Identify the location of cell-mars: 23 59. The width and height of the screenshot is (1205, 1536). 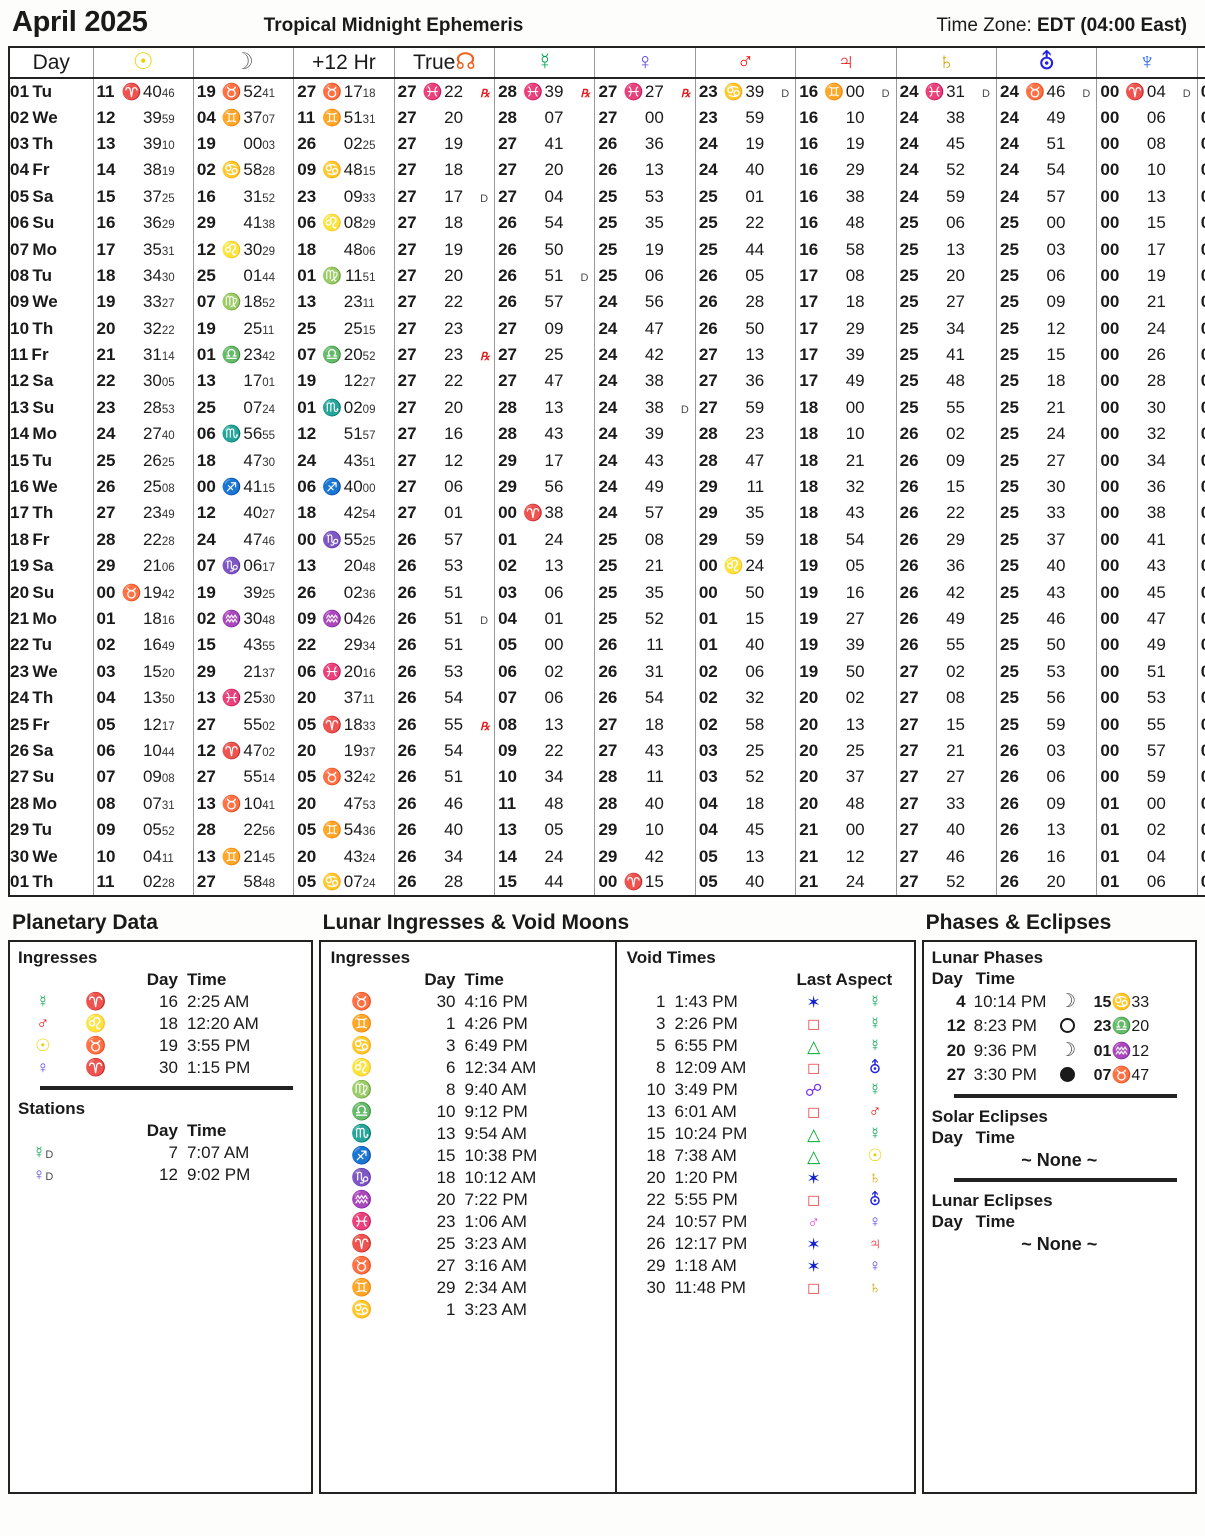
(745, 117).